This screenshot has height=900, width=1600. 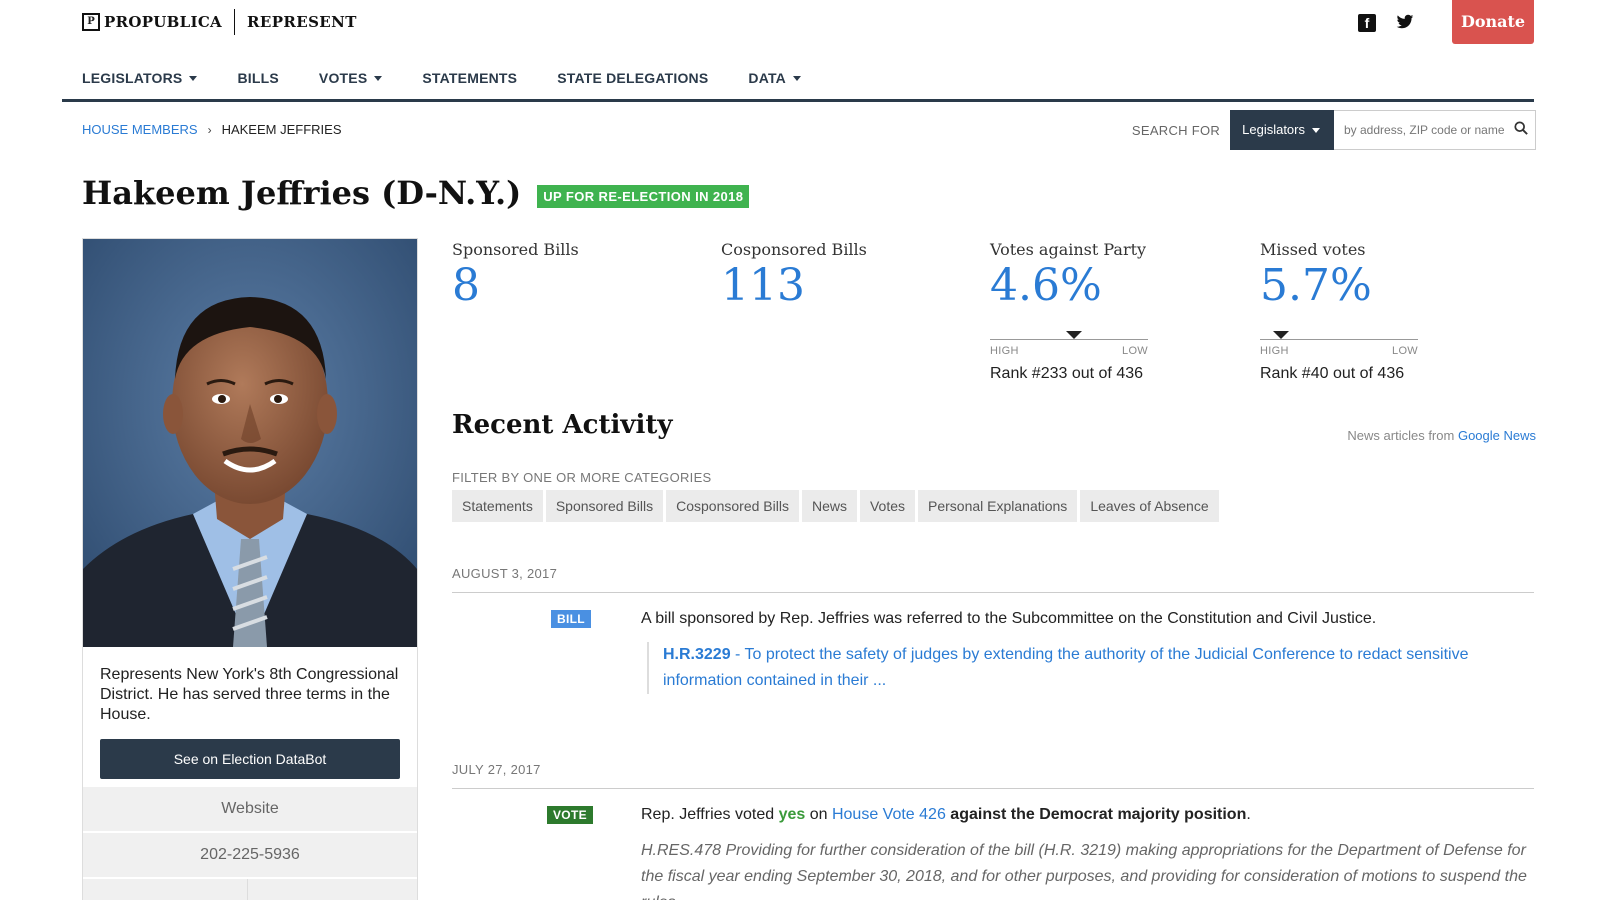 I want to click on search-type-select: Legislators, so click(x=1282, y=130).